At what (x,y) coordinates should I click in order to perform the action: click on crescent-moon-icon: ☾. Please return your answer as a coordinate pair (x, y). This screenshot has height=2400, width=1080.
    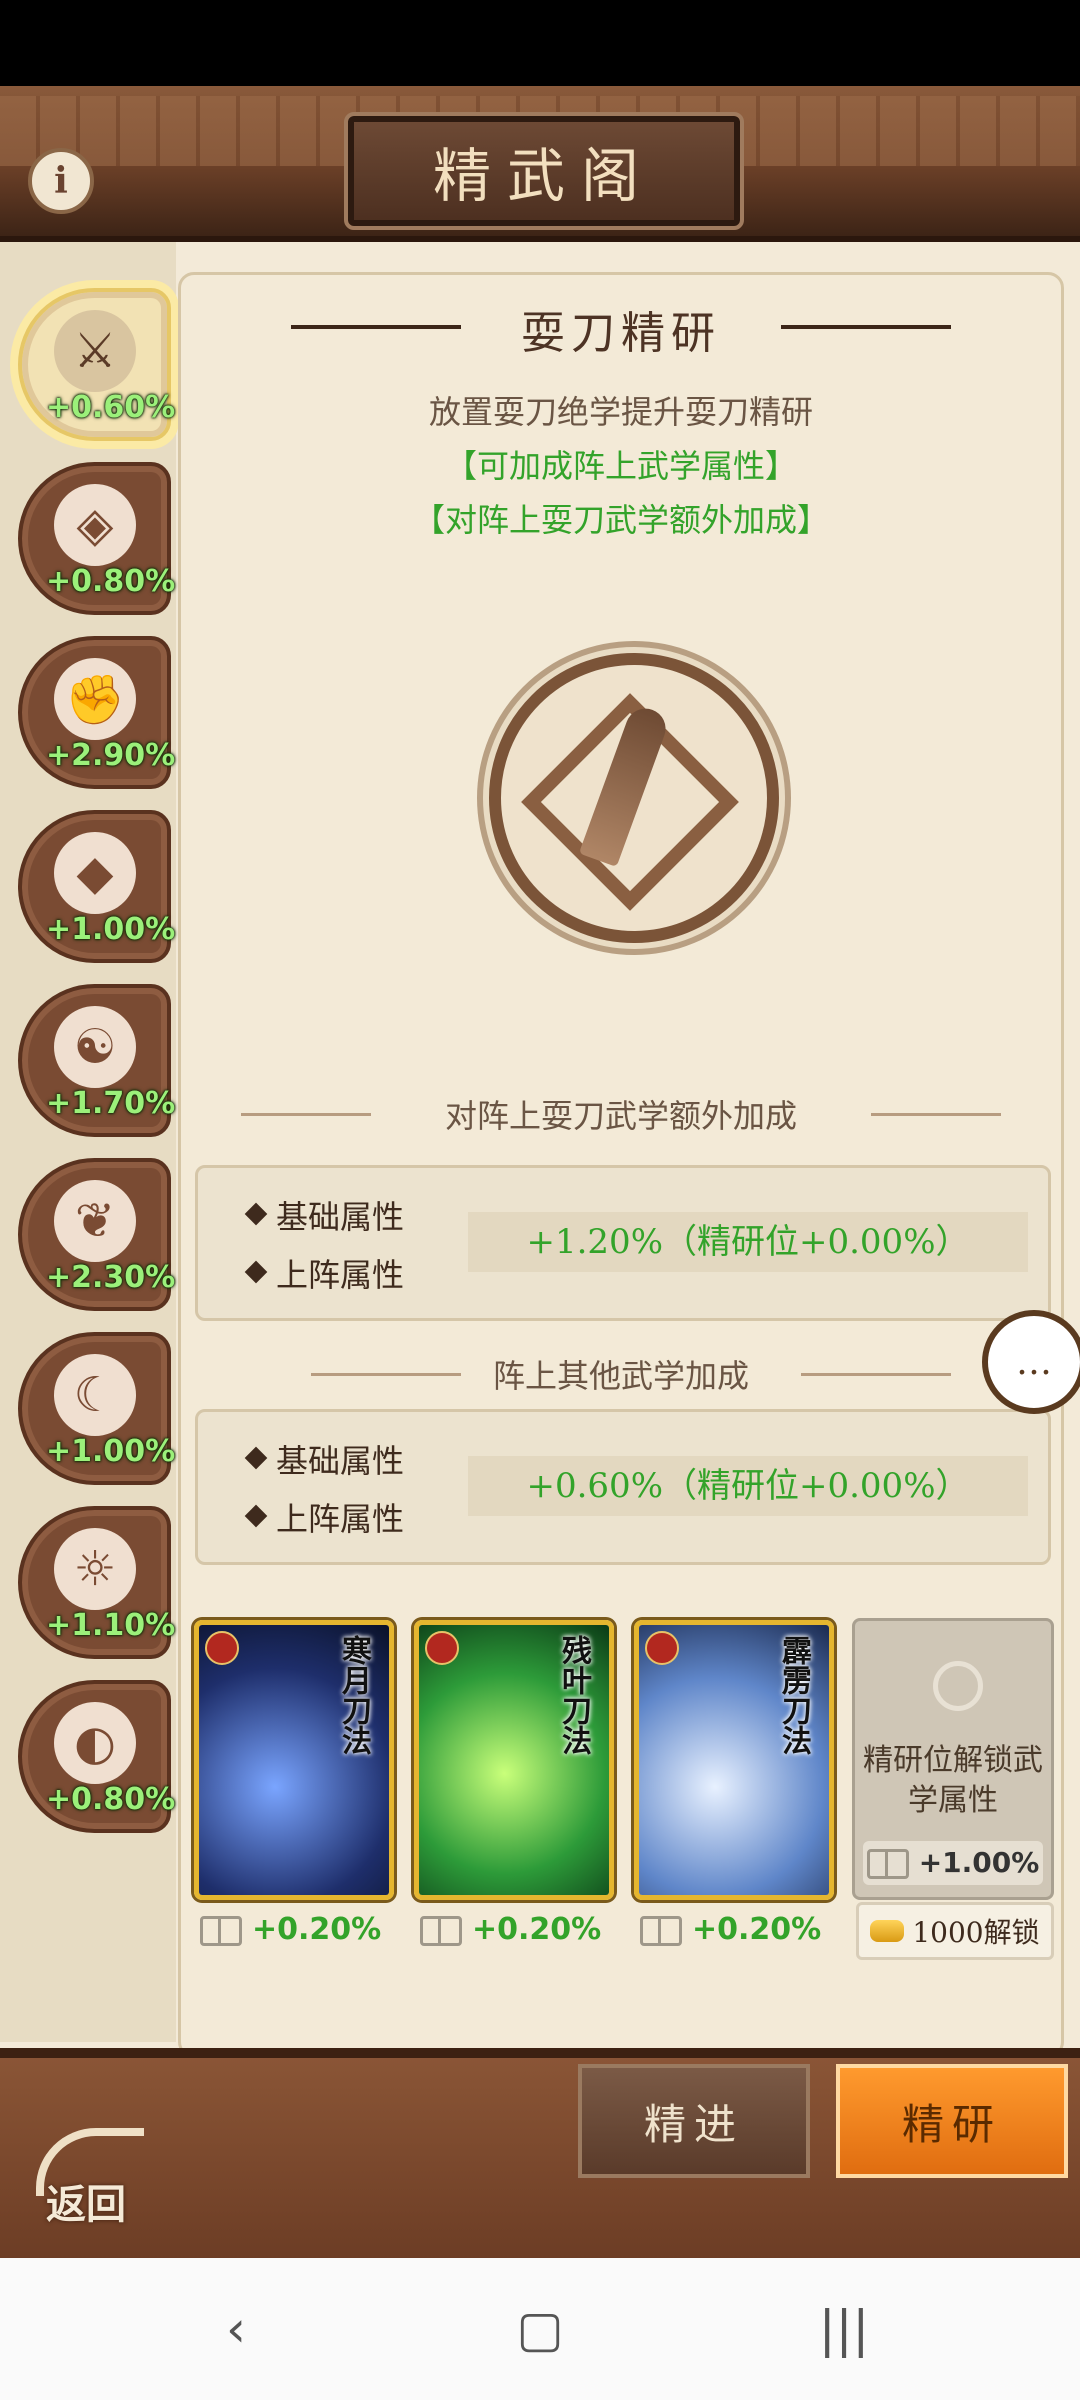
    Looking at the image, I should click on (95, 1395).